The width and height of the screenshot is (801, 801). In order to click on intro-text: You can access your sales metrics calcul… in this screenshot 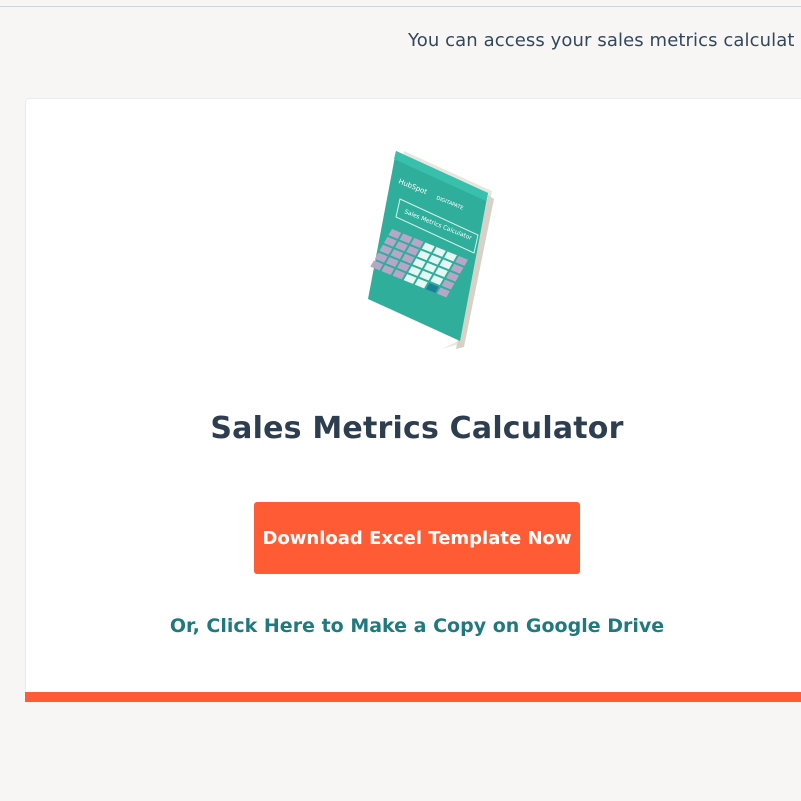, I will do `click(601, 40)`.